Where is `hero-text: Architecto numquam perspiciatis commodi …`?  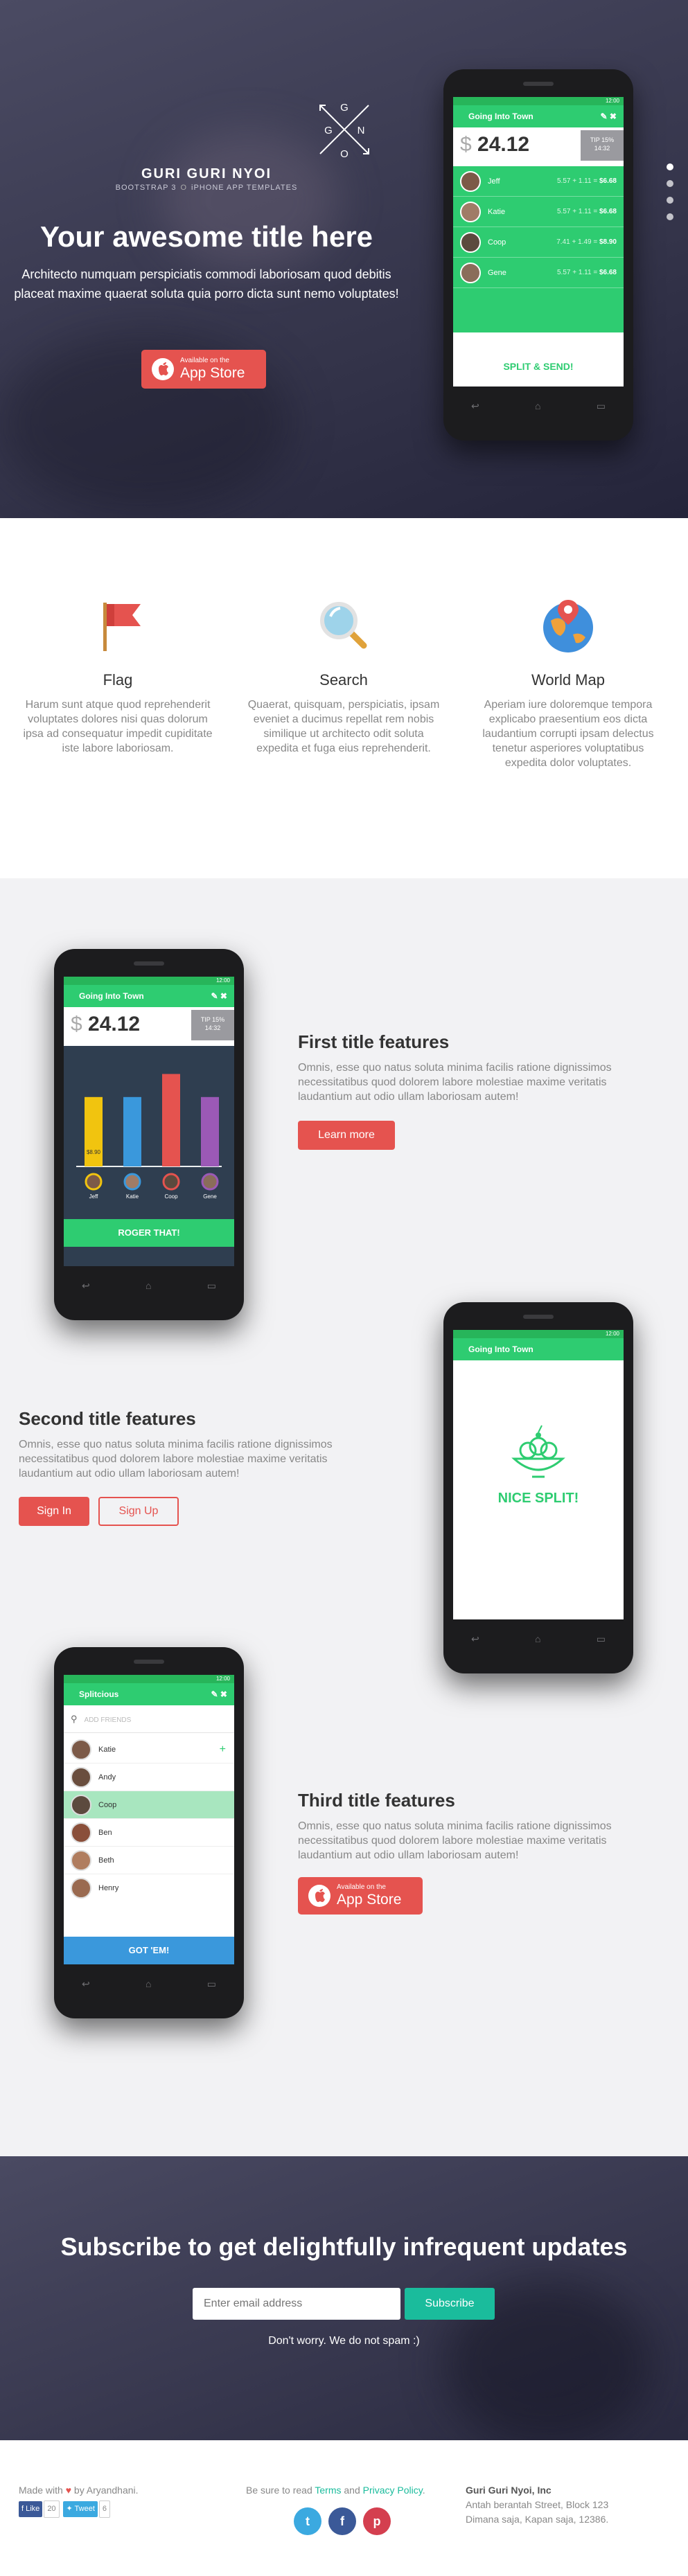
hero-text: Architecto numquam perspiciatis commodi … is located at coordinates (206, 284).